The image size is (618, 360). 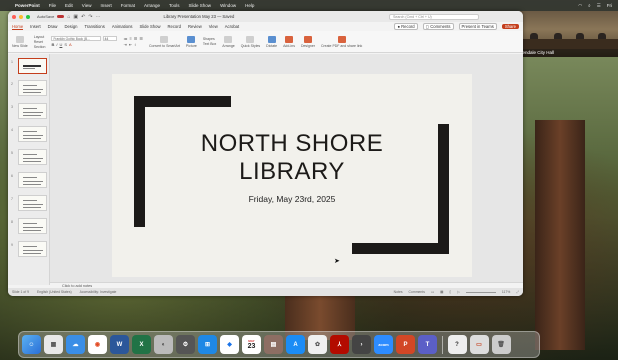 What do you see at coordinates (94, 26) in the screenshot?
I see `tab-transitions: Transitions` at bounding box center [94, 26].